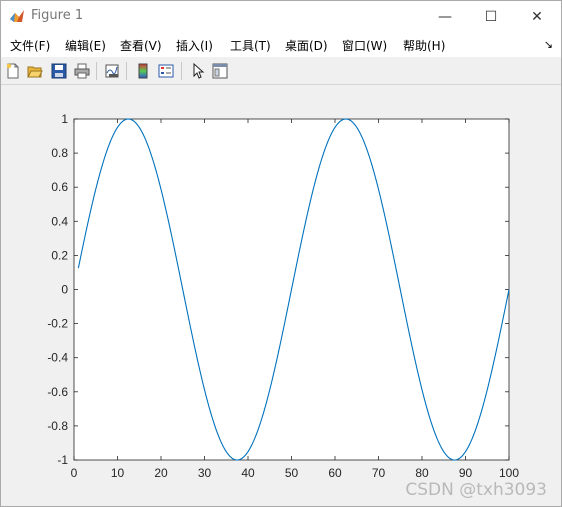 The height and width of the screenshot is (507, 562). Describe the element at coordinates (422, 473) in the screenshot. I see `x-tick-label: 80` at that location.